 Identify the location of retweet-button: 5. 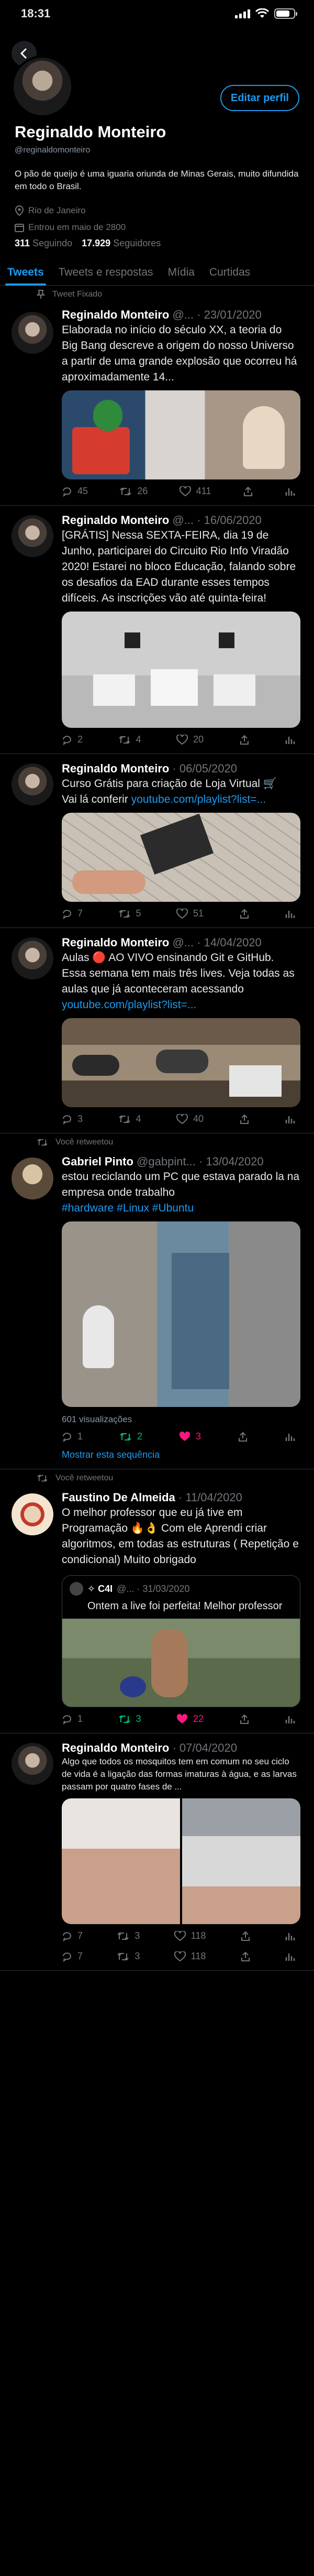
(129, 913).